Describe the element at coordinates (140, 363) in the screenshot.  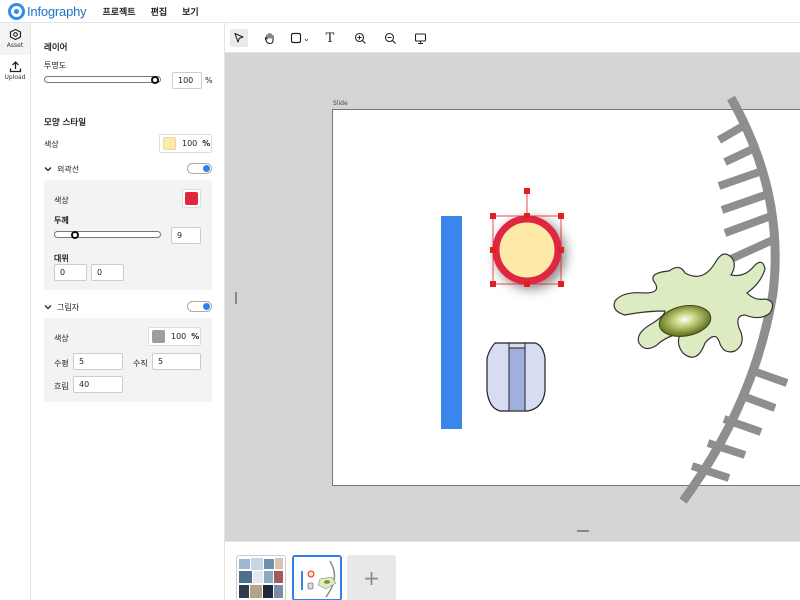
I see `vertical-label: 수직` at that location.